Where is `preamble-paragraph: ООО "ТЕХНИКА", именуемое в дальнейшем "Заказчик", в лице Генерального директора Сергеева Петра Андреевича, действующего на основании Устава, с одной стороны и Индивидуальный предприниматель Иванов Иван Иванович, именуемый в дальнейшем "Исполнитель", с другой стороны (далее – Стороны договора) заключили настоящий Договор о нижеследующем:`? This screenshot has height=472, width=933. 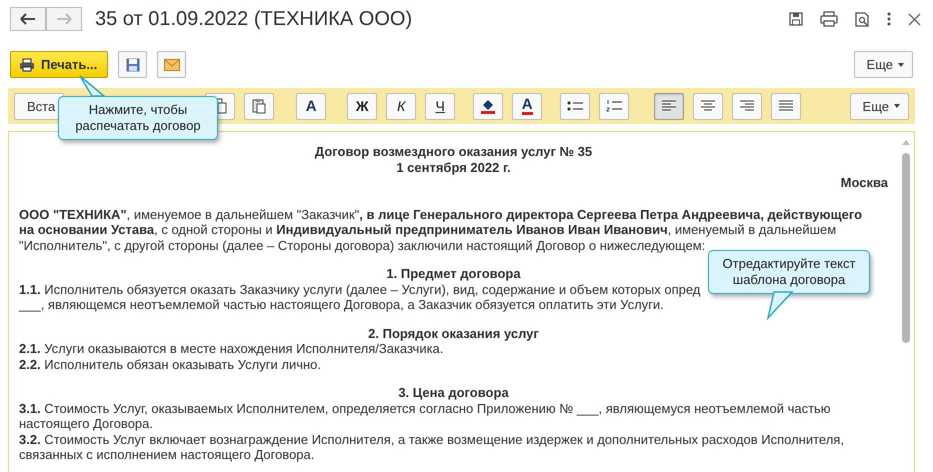
preamble-paragraph: ООО "ТЕХНИКА", именуемое в дальнейшем "Заказчик", в лице Генерального директора Сергеева Петра Андреевича, действующего на основании Устава, с одной стороны и Индивидуальный предприниматель Иванов Иван Иванович, именуемый в дальнейшем "Исполнитель", с другой стороны (далее – Стороны договора) заключили настоящий Договор о нижеследующем: is located at coordinates (441, 229).